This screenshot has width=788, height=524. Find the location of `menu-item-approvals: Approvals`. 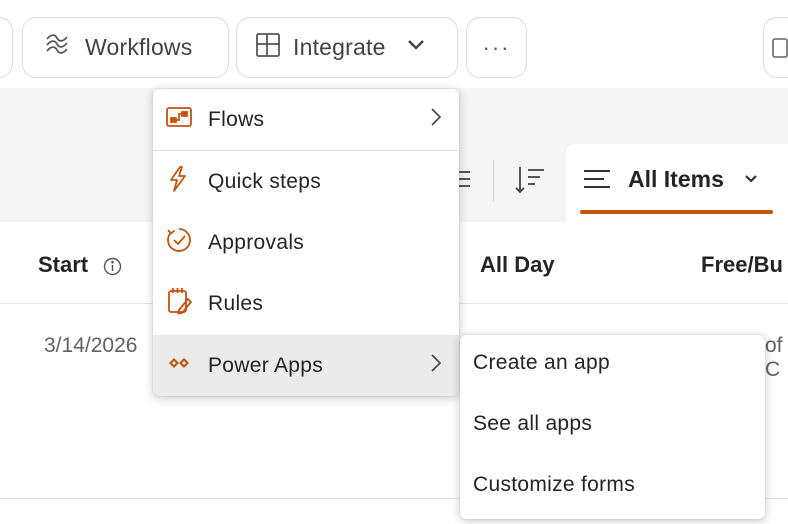

menu-item-approvals: Approvals is located at coordinates (306, 242).